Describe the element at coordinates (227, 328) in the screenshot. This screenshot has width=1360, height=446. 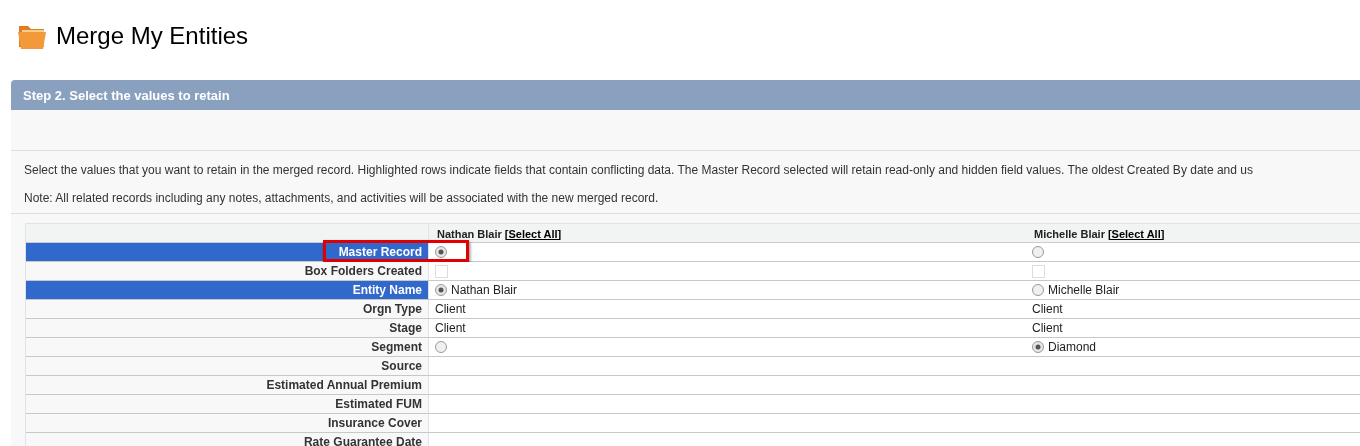
I see `field-label: Stage` at that location.